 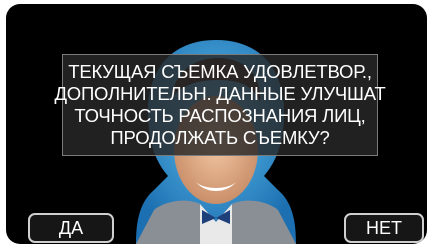 I want to click on prompt-line-4: ПРОДОЛЖАТЬ СЪЕМКУ?, so click(x=220, y=137).